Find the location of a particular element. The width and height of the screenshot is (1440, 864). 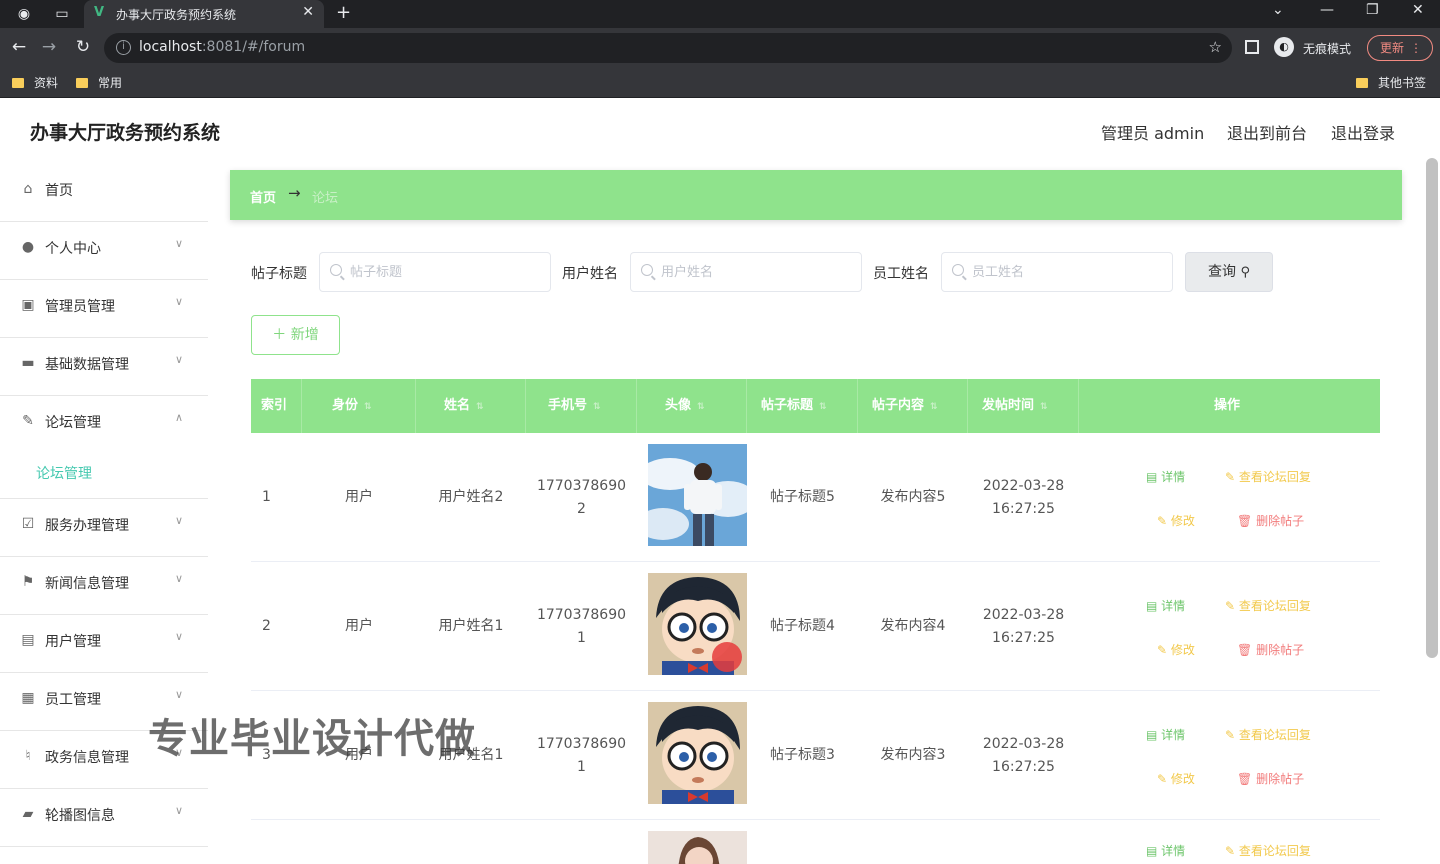

incognito-icon: ◐ is located at coordinates (1284, 47).